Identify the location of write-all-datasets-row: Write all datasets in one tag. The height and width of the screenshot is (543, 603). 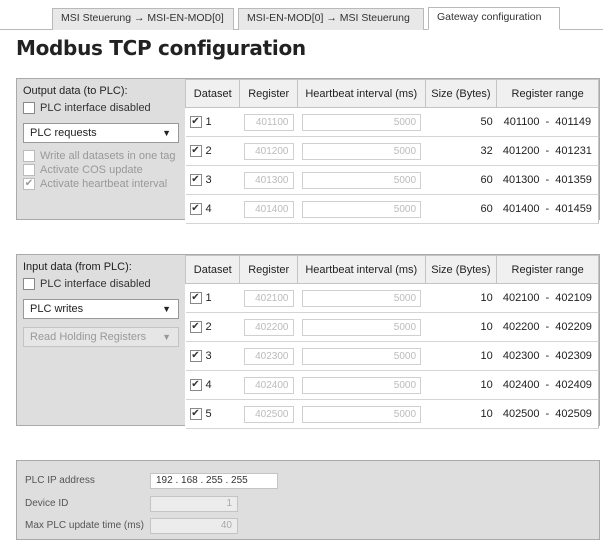
(101, 156).